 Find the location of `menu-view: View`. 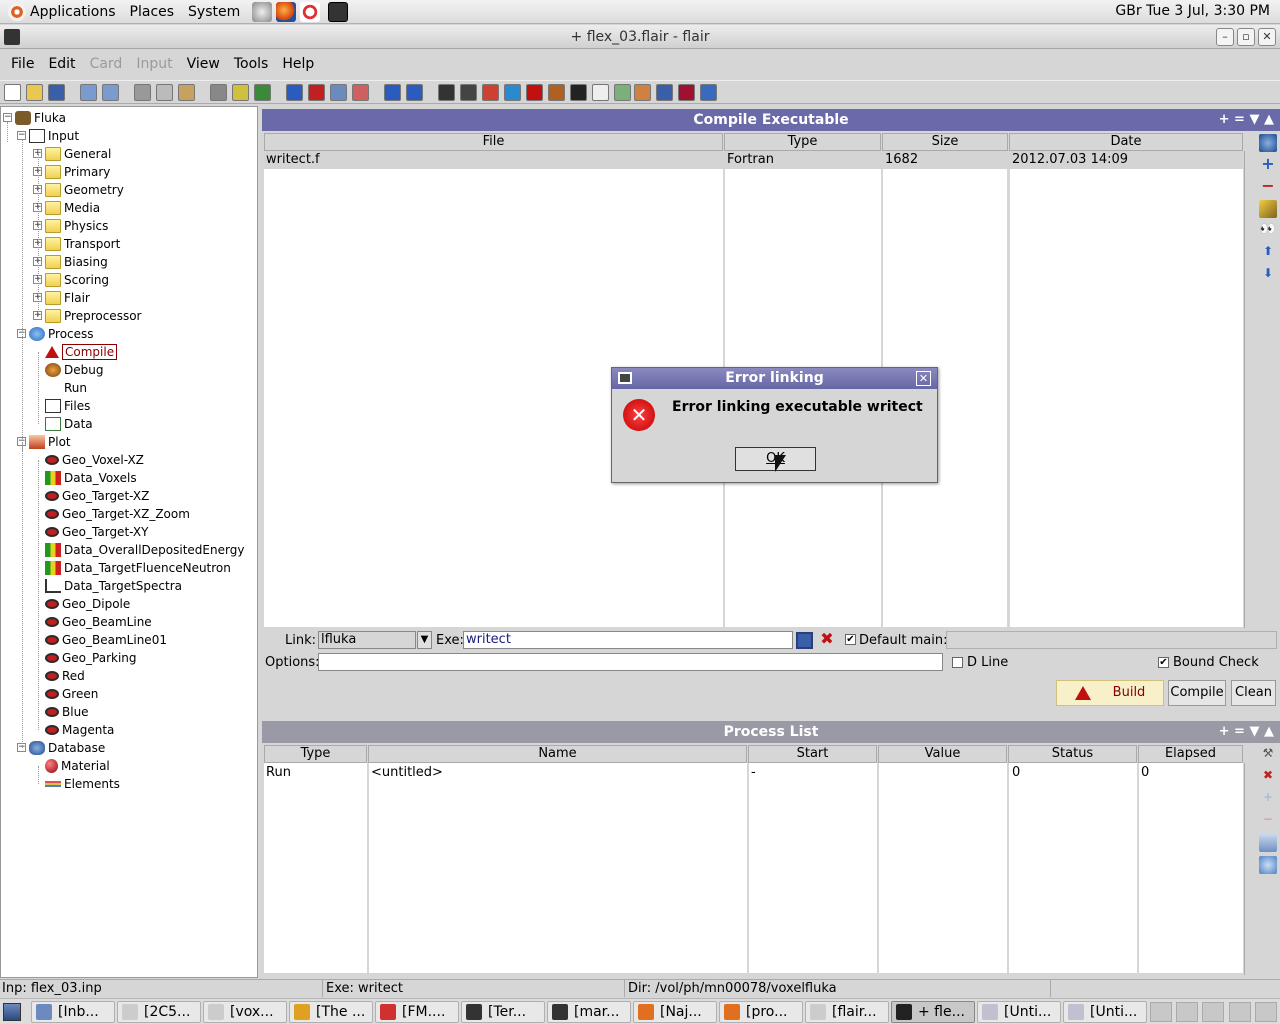

menu-view: View is located at coordinates (203, 64).